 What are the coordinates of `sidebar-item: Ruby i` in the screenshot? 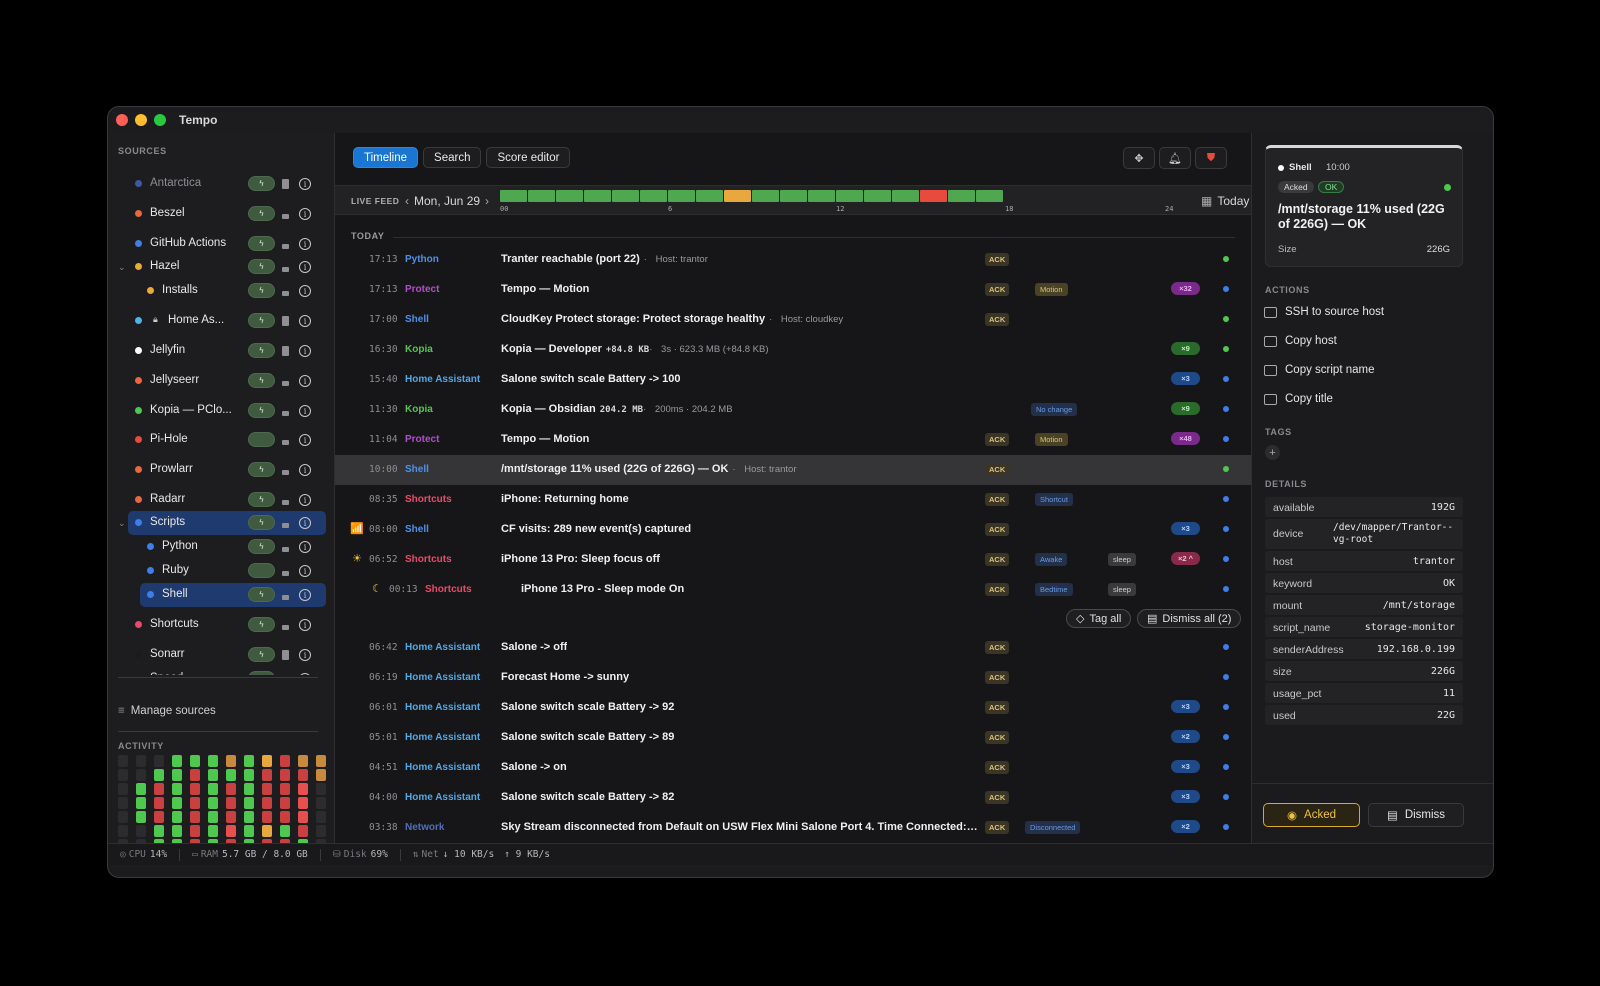 It's located at (221, 571).